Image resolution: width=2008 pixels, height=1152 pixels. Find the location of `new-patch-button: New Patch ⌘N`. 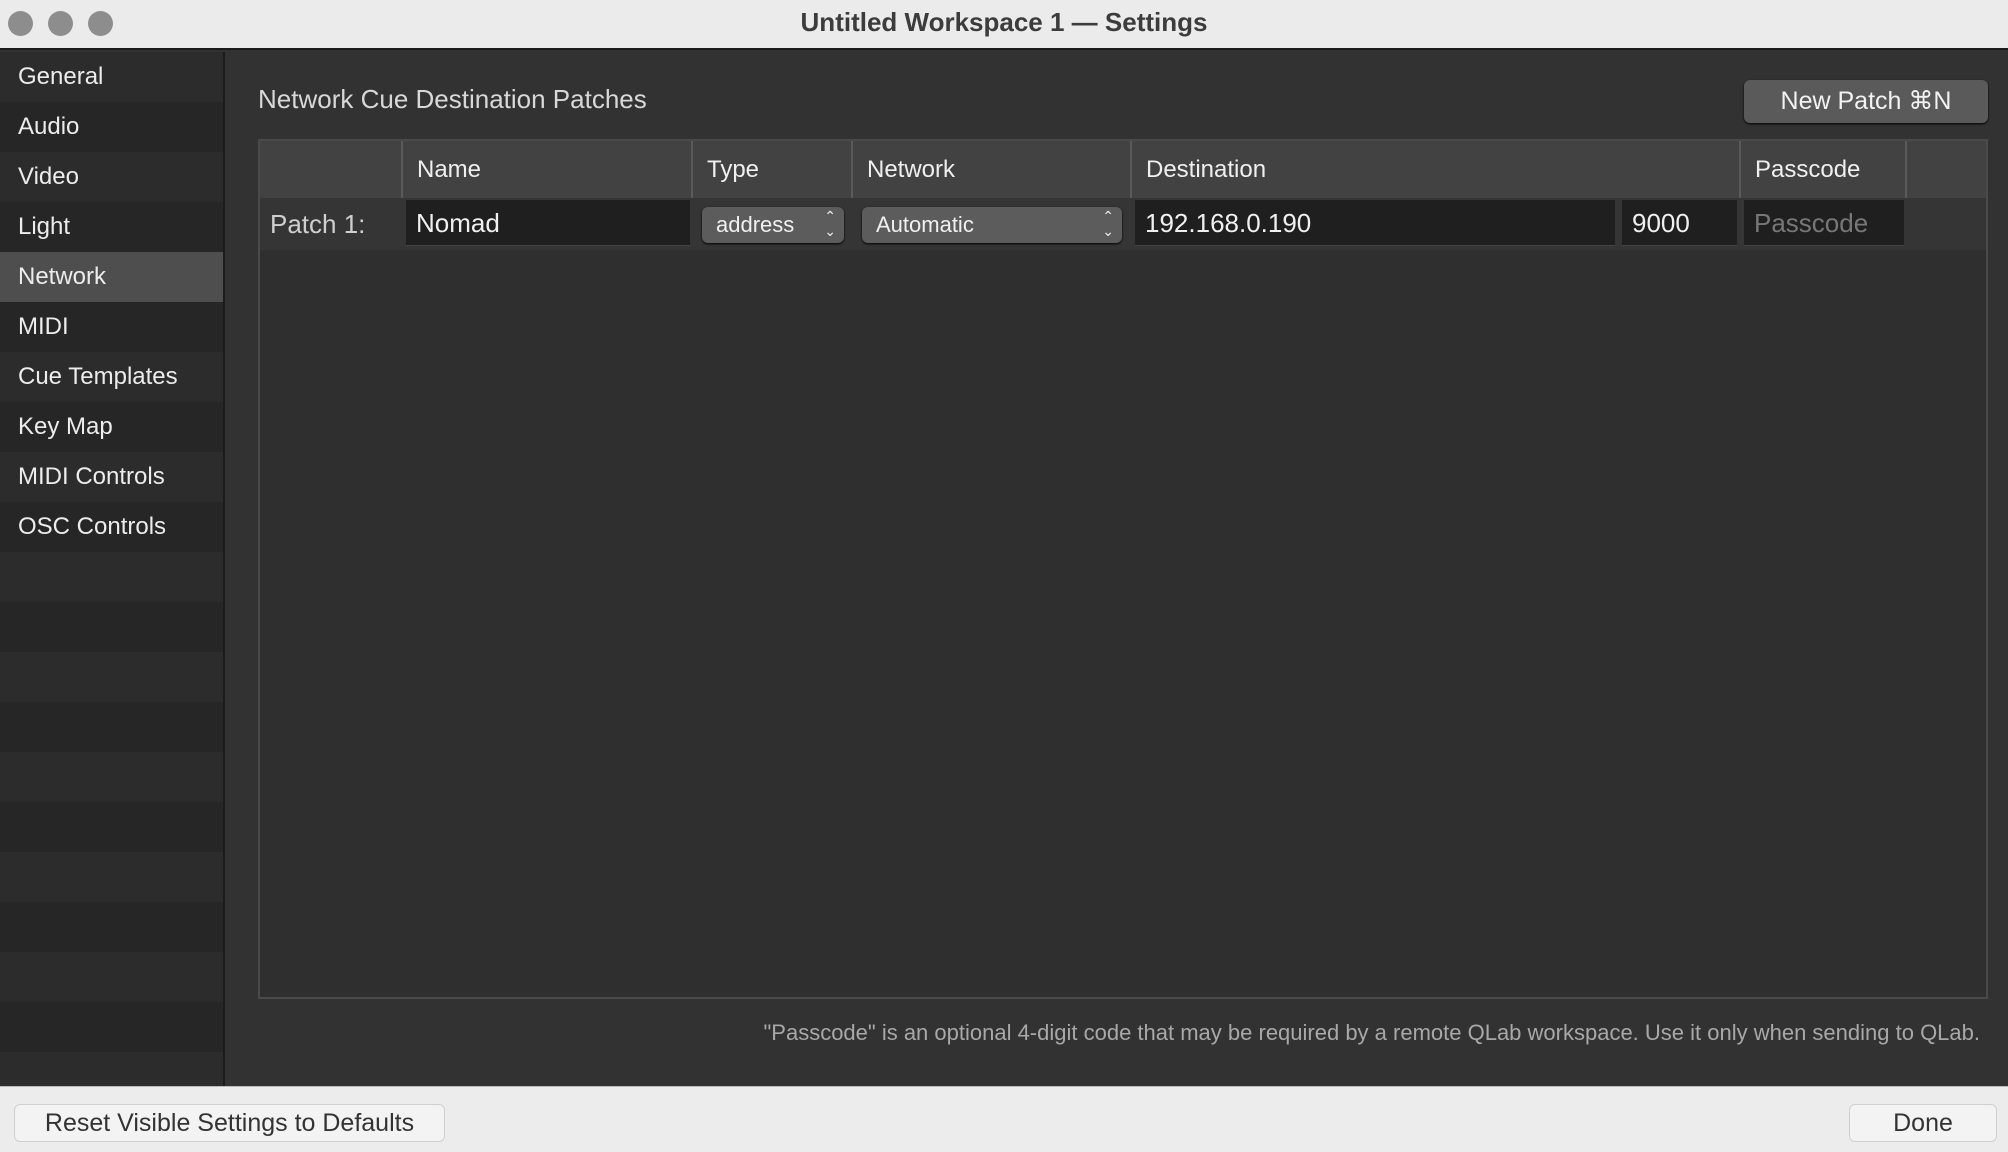

new-patch-button: New Patch ⌘N is located at coordinates (1866, 101).